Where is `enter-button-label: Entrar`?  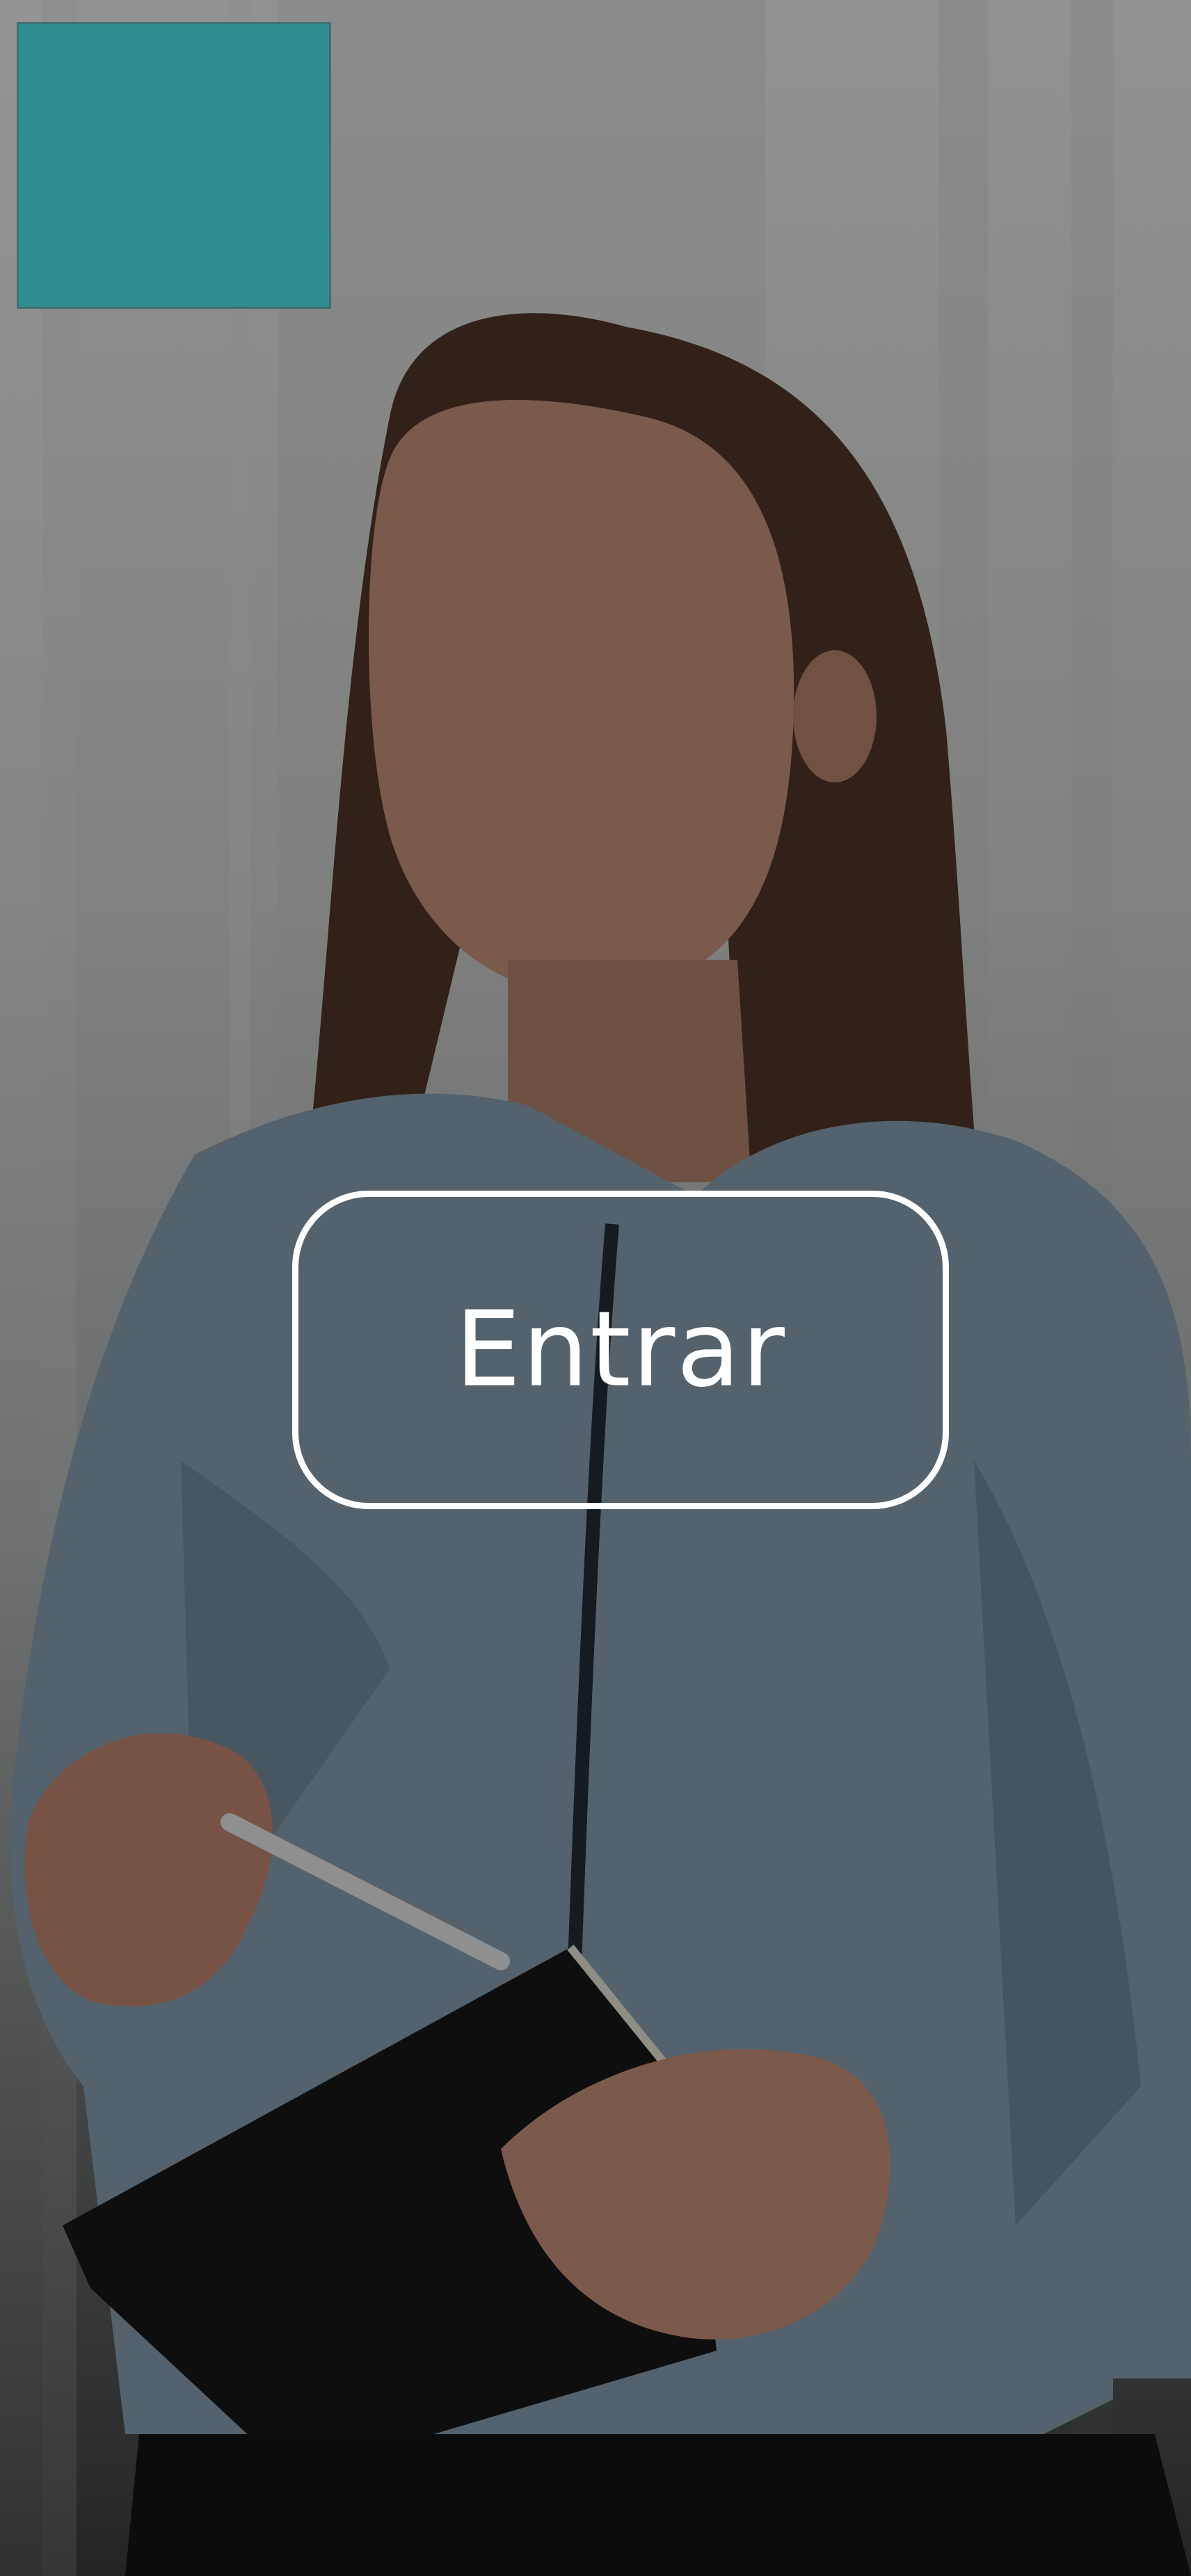
enter-button-label: Entrar is located at coordinates (620, 1349).